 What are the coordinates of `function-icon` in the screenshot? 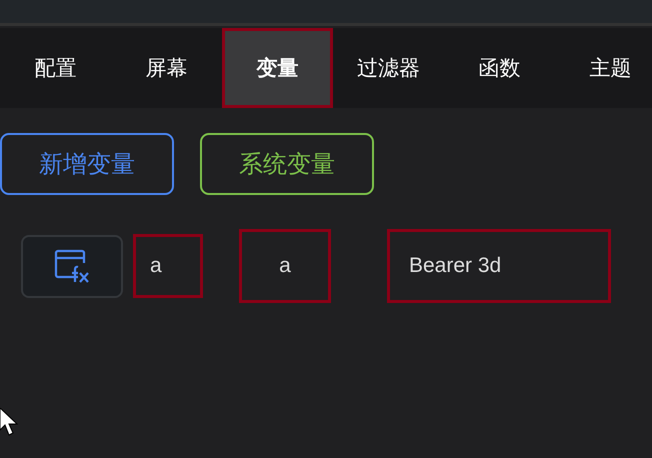 It's located at (72, 266).